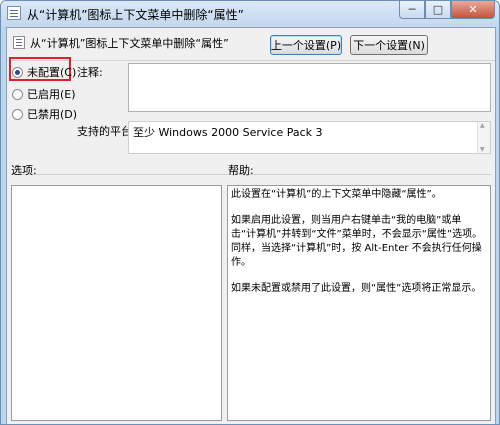 This screenshot has width=500, height=425. What do you see at coordinates (356, 288) in the screenshot?
I see `help-paragraph: 如果未配置或禁用了此设置，则“属性”选项将正常显示。` at bounding box center [356, 288].